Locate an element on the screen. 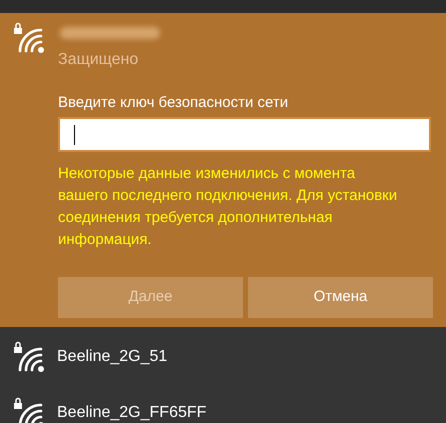 This screenshot has width=446, height=423. network-name: Beeline_2G_FF65FF is located at coordinates (131, 413).